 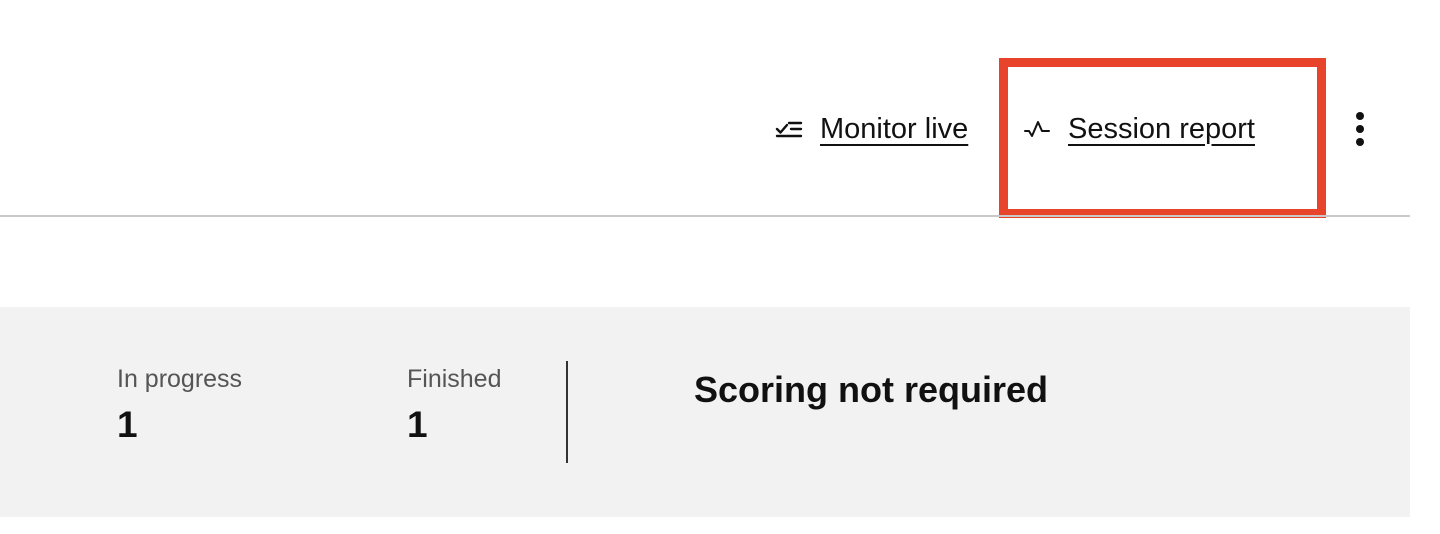 I want to click on monitor-live-link: Monitor live, so click(x=871, y=129).